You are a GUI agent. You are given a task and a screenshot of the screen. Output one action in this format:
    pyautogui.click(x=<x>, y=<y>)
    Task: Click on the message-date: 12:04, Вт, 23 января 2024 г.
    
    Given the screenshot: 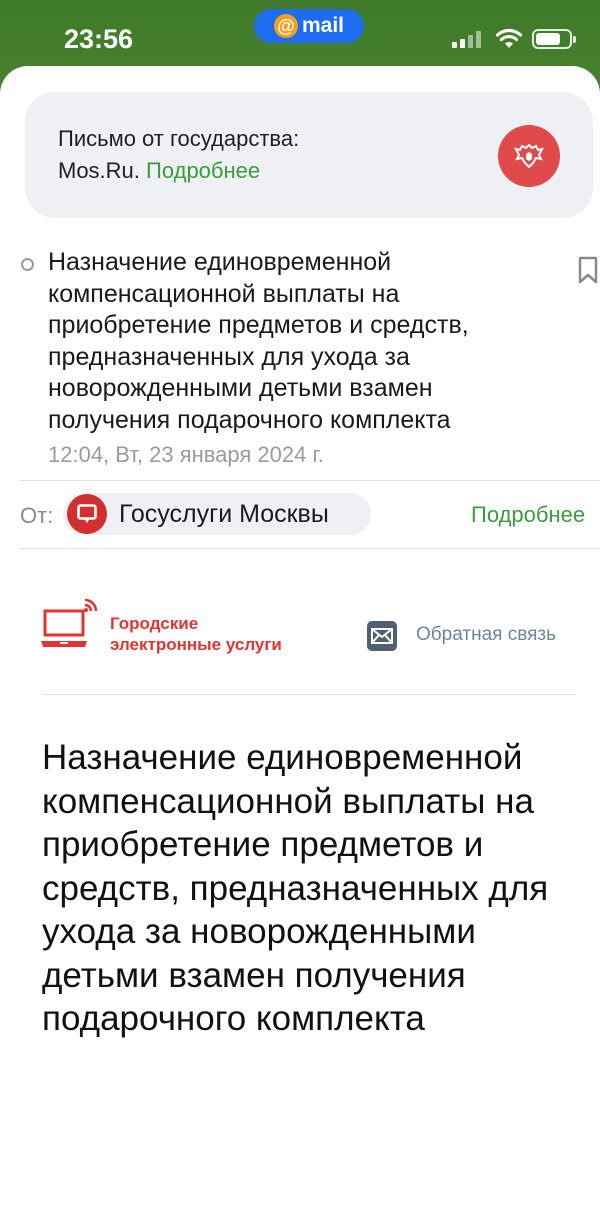 What is the action you would take?
    pyautogui.click(x=186, y=454)
    